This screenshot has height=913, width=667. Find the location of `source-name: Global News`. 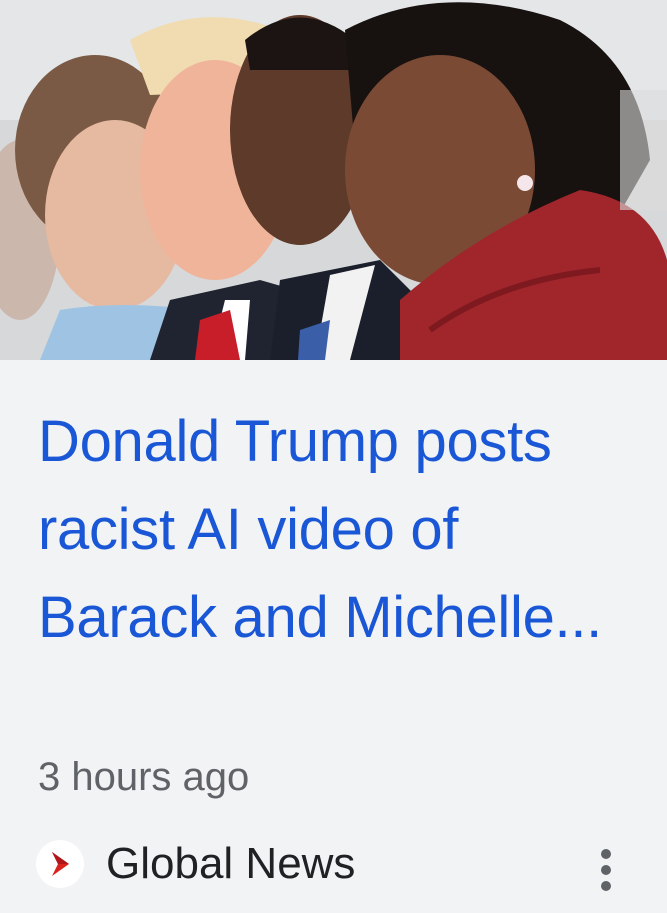

source-name: Global News is located at coordinates (231, 863).